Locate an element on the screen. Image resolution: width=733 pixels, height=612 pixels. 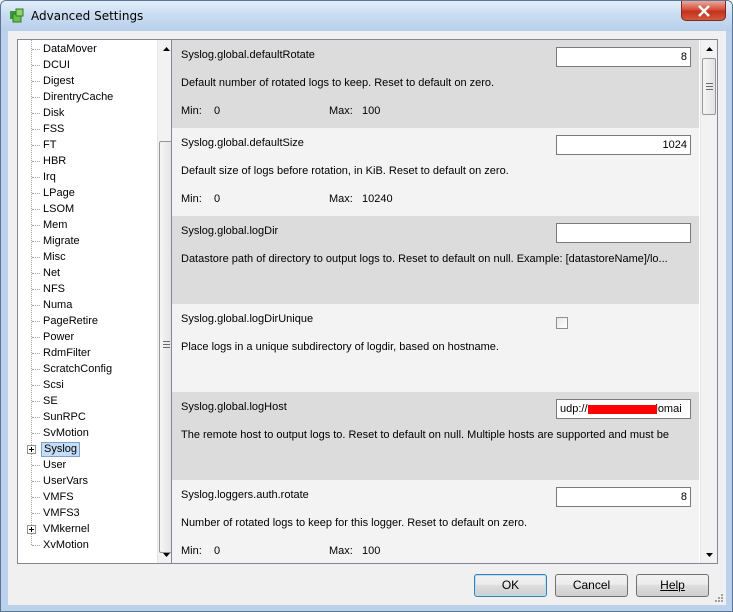
ok-button: OK is located at coordinates (510, 585).